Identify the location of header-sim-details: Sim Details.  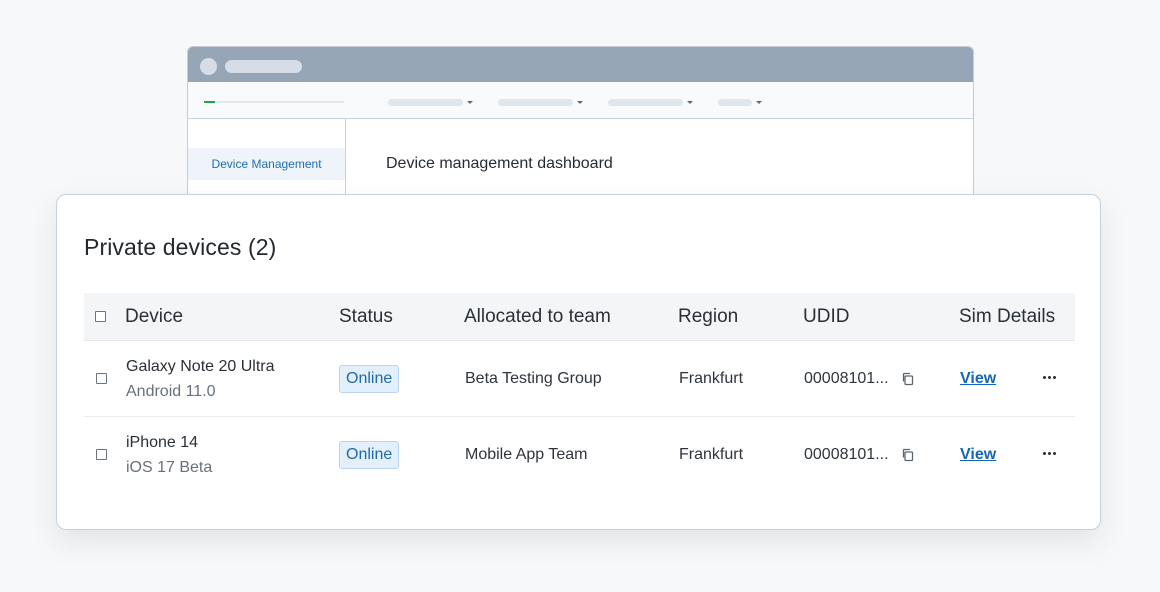
(1007, 316).